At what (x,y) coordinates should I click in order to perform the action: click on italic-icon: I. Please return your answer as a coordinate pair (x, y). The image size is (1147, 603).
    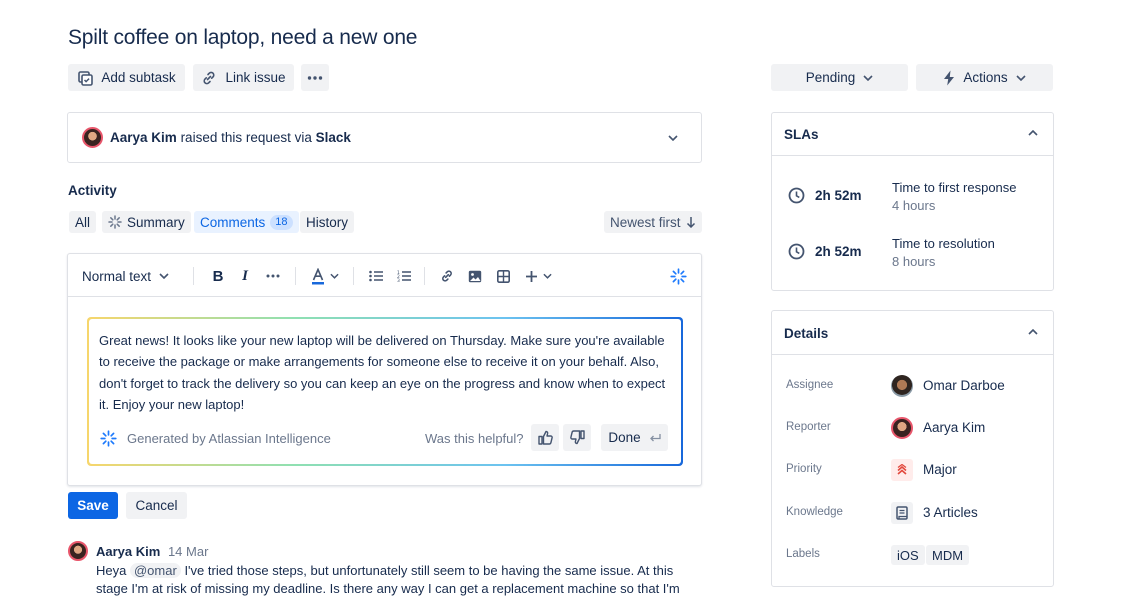
    Looking at the image, I should click on (245, 276).